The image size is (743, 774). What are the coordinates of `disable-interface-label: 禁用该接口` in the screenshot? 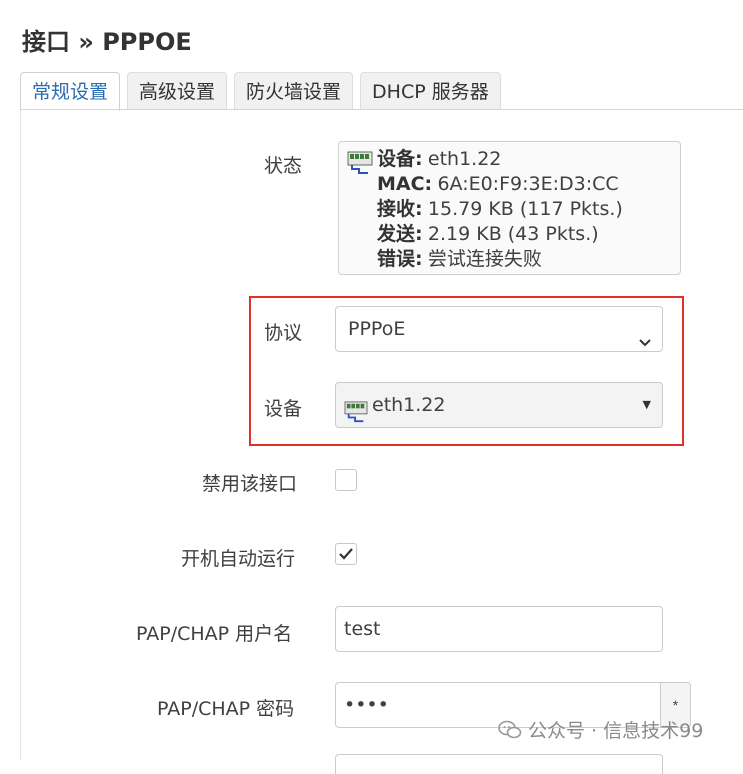 It's located at (250, 484).